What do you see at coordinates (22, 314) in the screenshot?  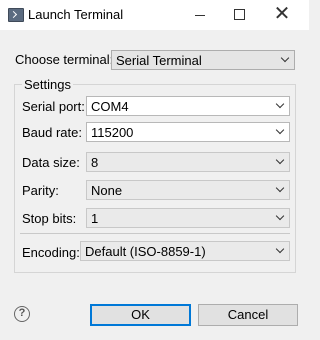 I see `help-icon: ?` at bounding box center [22, 314].